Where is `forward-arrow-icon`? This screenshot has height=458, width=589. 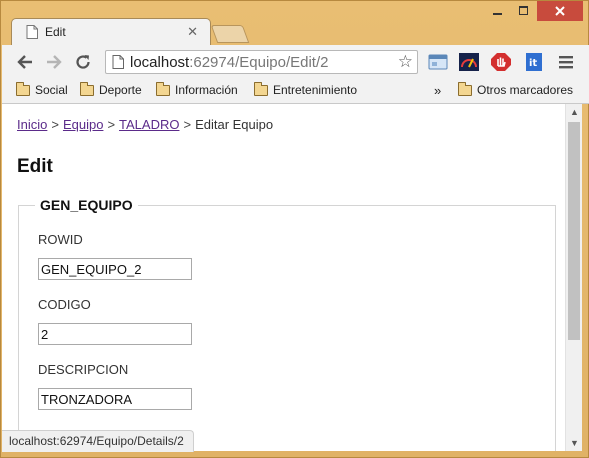
forward-arrow-icon is located at coordinates (54, 62).